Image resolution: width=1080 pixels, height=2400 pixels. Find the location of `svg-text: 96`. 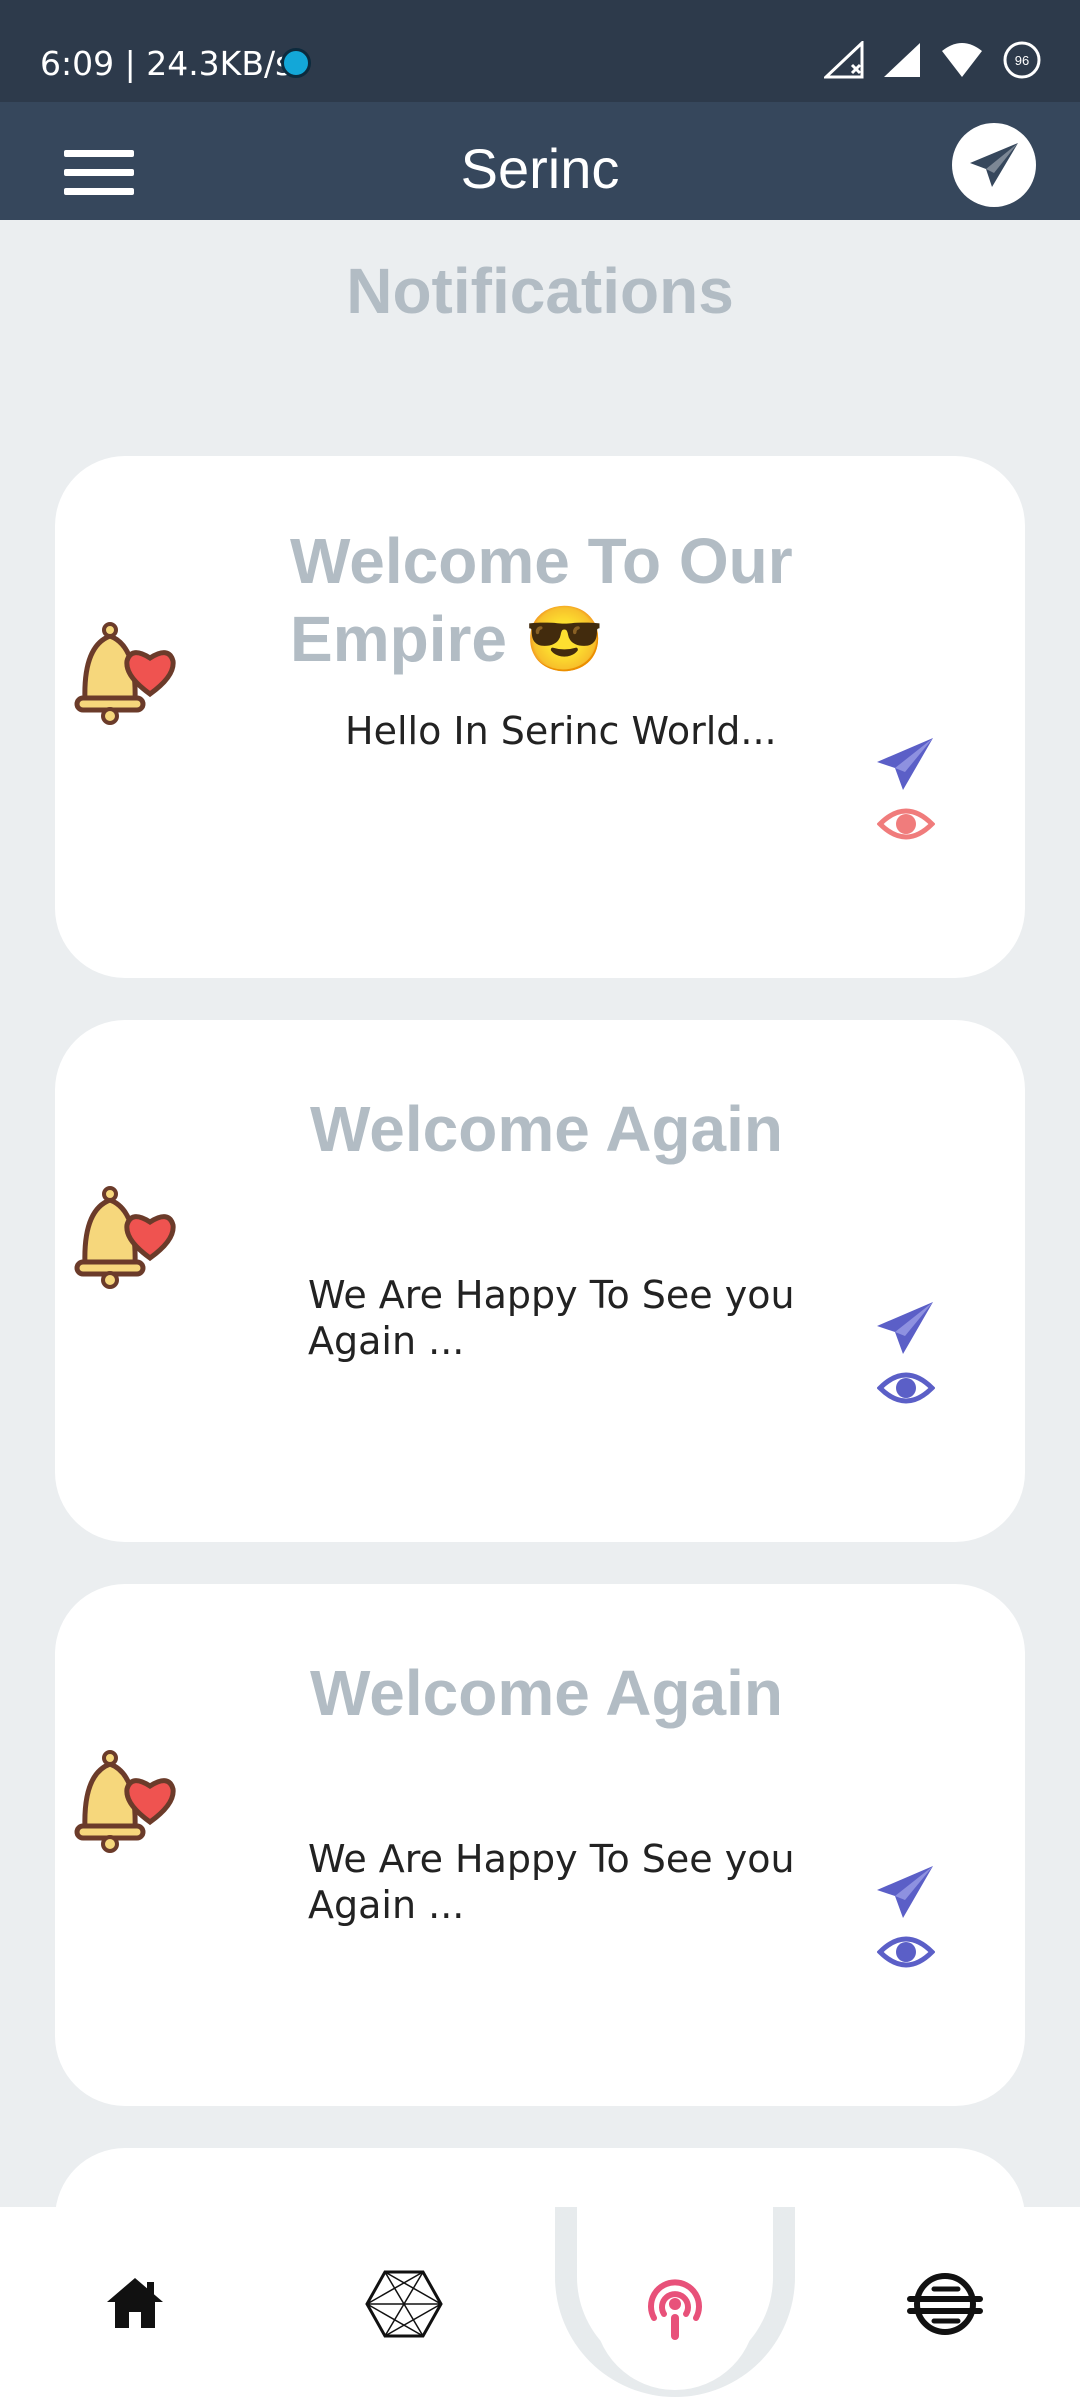

svg-text: 96 is located at coordinates (1022, 60).